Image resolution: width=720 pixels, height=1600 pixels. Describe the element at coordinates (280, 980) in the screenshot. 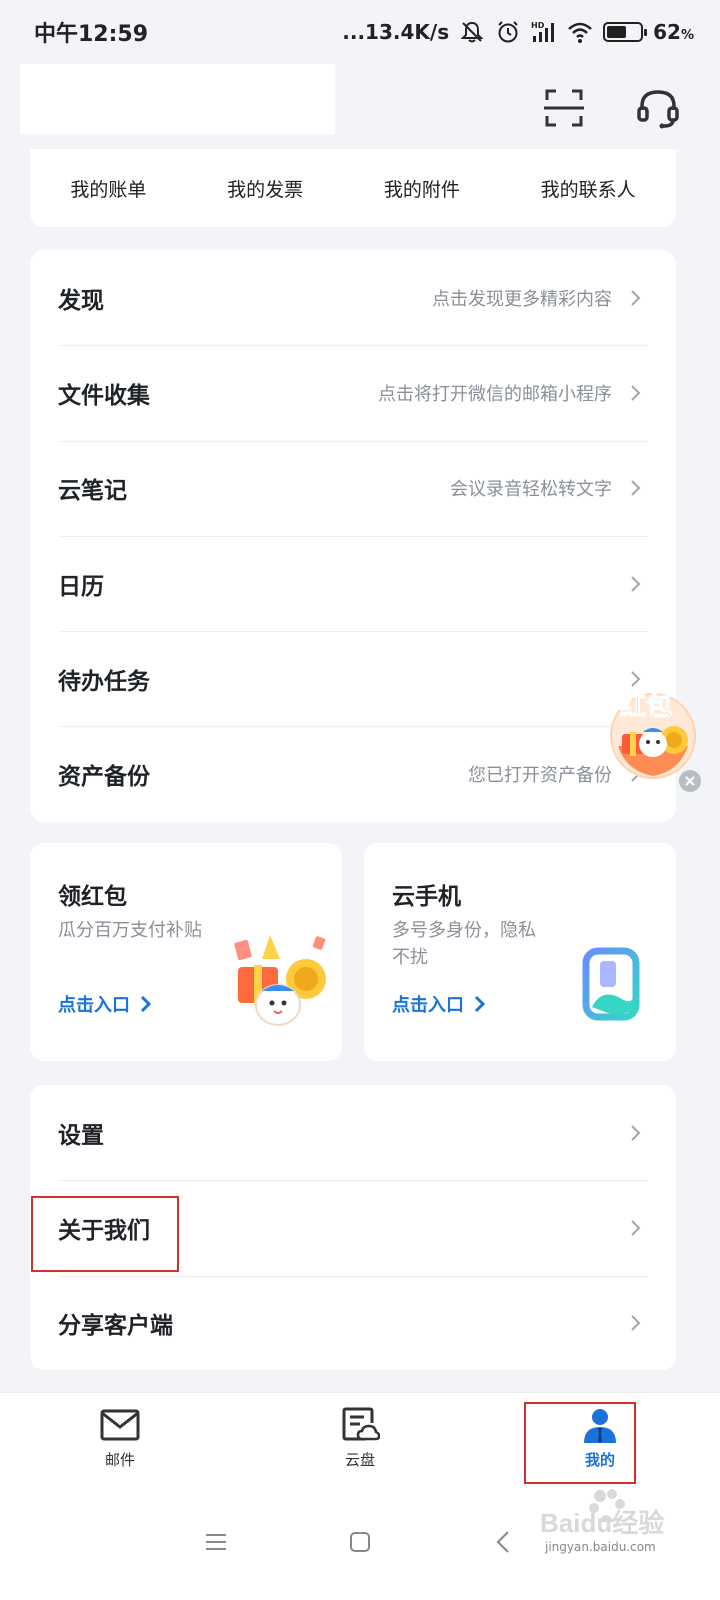

I see `red-packet-illustration-icon` at that location.